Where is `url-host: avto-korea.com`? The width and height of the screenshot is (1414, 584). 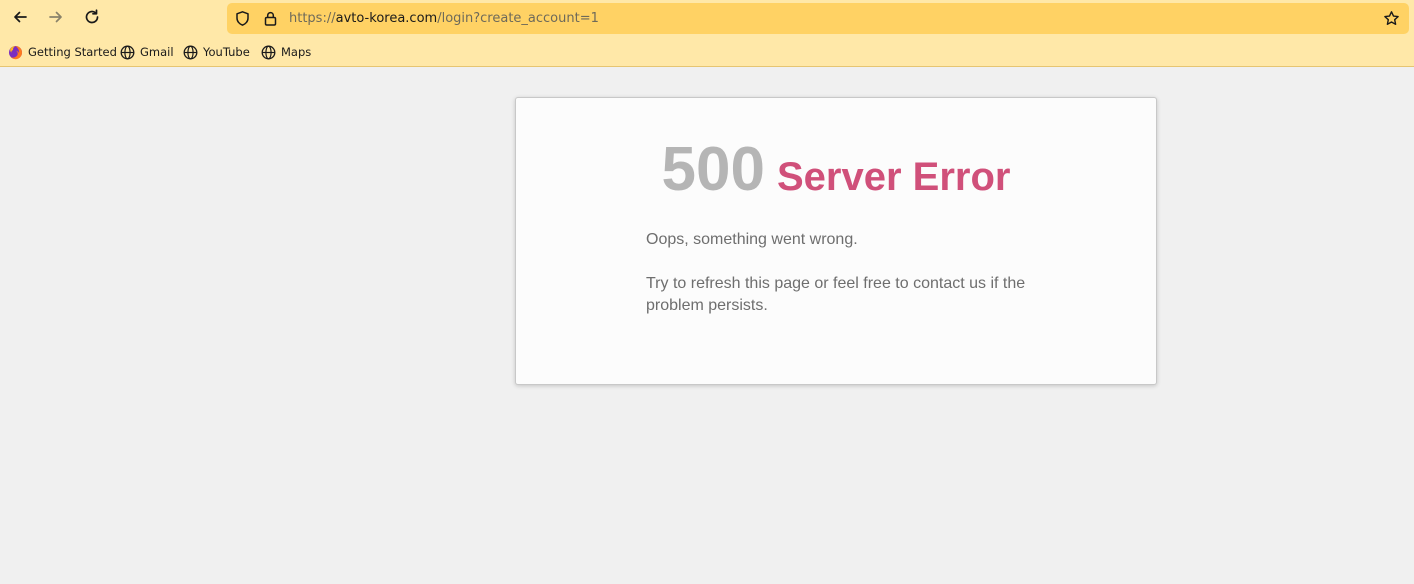
url-host: avto-korea.com is located at coordinates (386, 18).